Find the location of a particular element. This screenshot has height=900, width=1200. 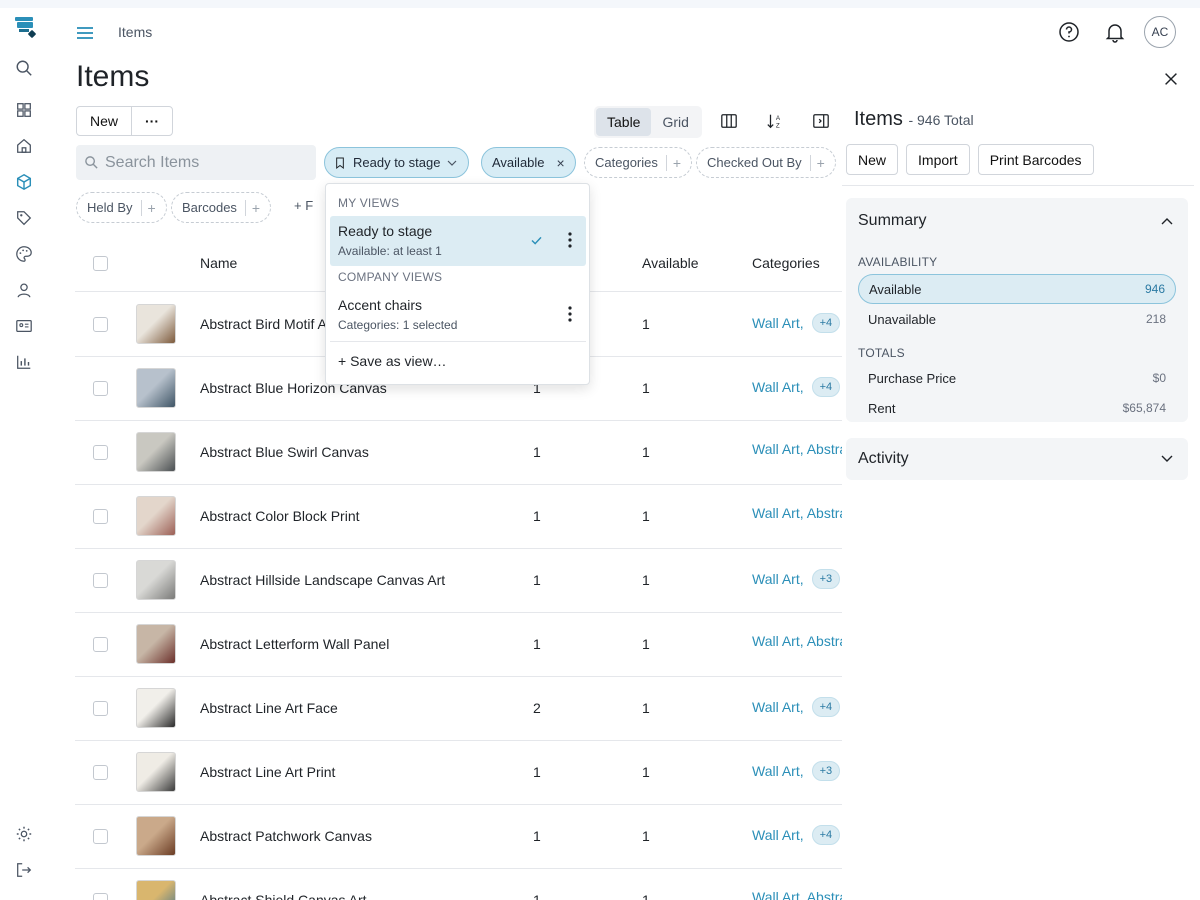

menu-icon is located at coordinates (85, 33).